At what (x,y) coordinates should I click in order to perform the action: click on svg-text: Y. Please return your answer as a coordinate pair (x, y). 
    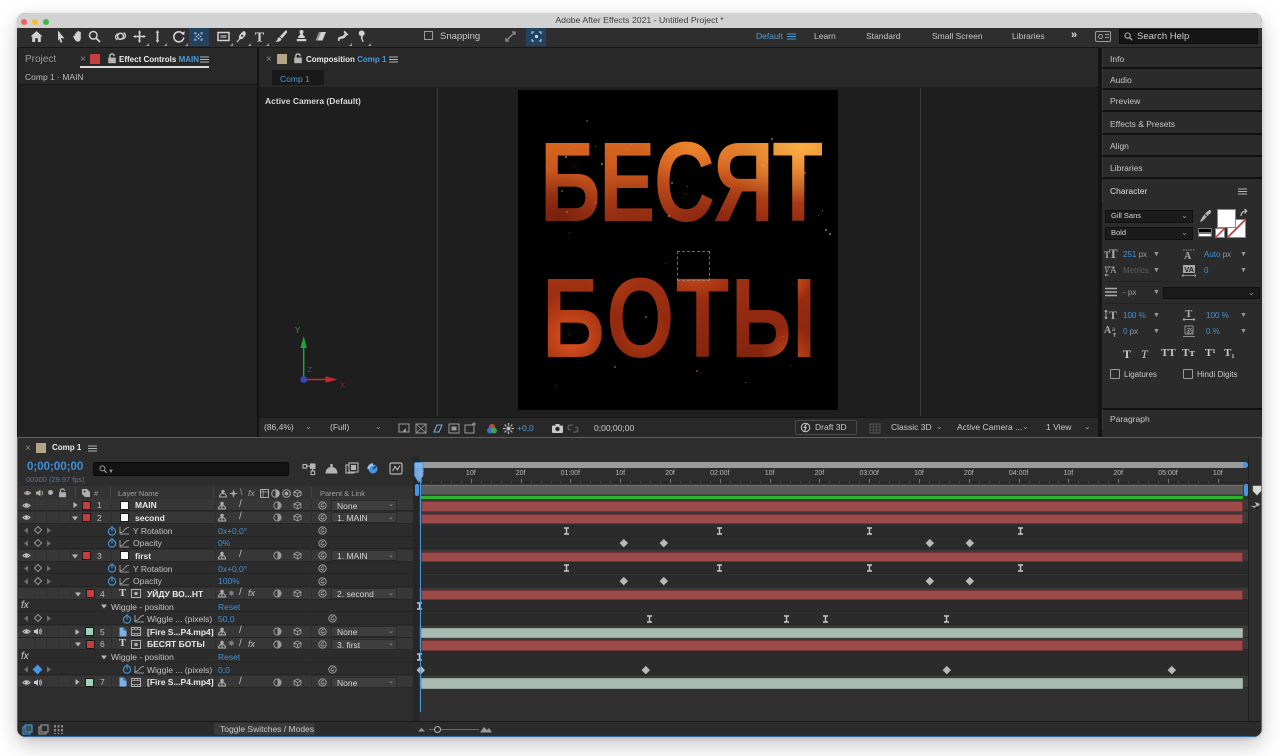
    Looking at the image, I should click on (298, 330).